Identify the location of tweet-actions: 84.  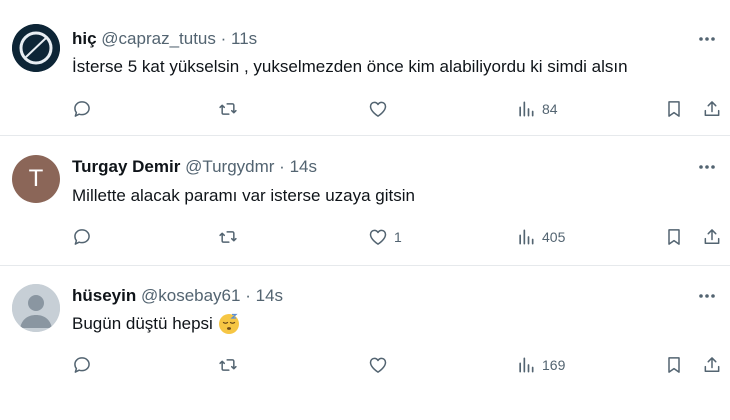
(397, 109).